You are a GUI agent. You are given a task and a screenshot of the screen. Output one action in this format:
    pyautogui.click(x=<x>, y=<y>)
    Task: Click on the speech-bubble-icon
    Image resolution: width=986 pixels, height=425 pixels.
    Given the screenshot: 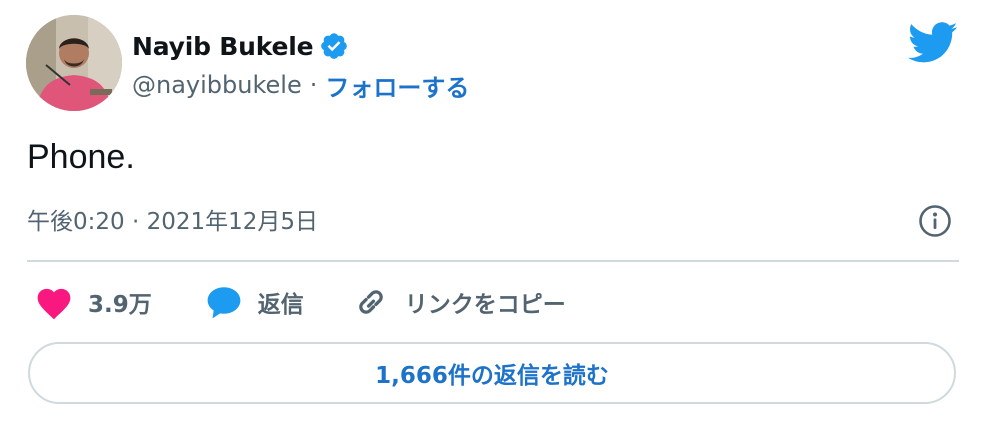 What is the action you would take?
    pyautogui.click(x=224, y=302)
    